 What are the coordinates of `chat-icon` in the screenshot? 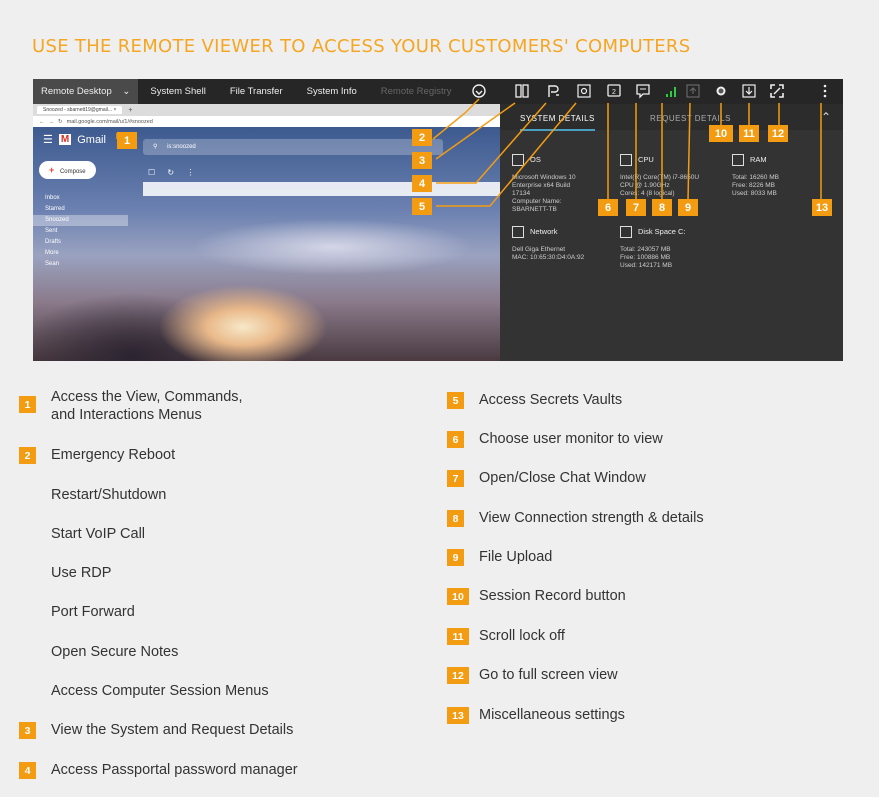 It's located at (643, 91).